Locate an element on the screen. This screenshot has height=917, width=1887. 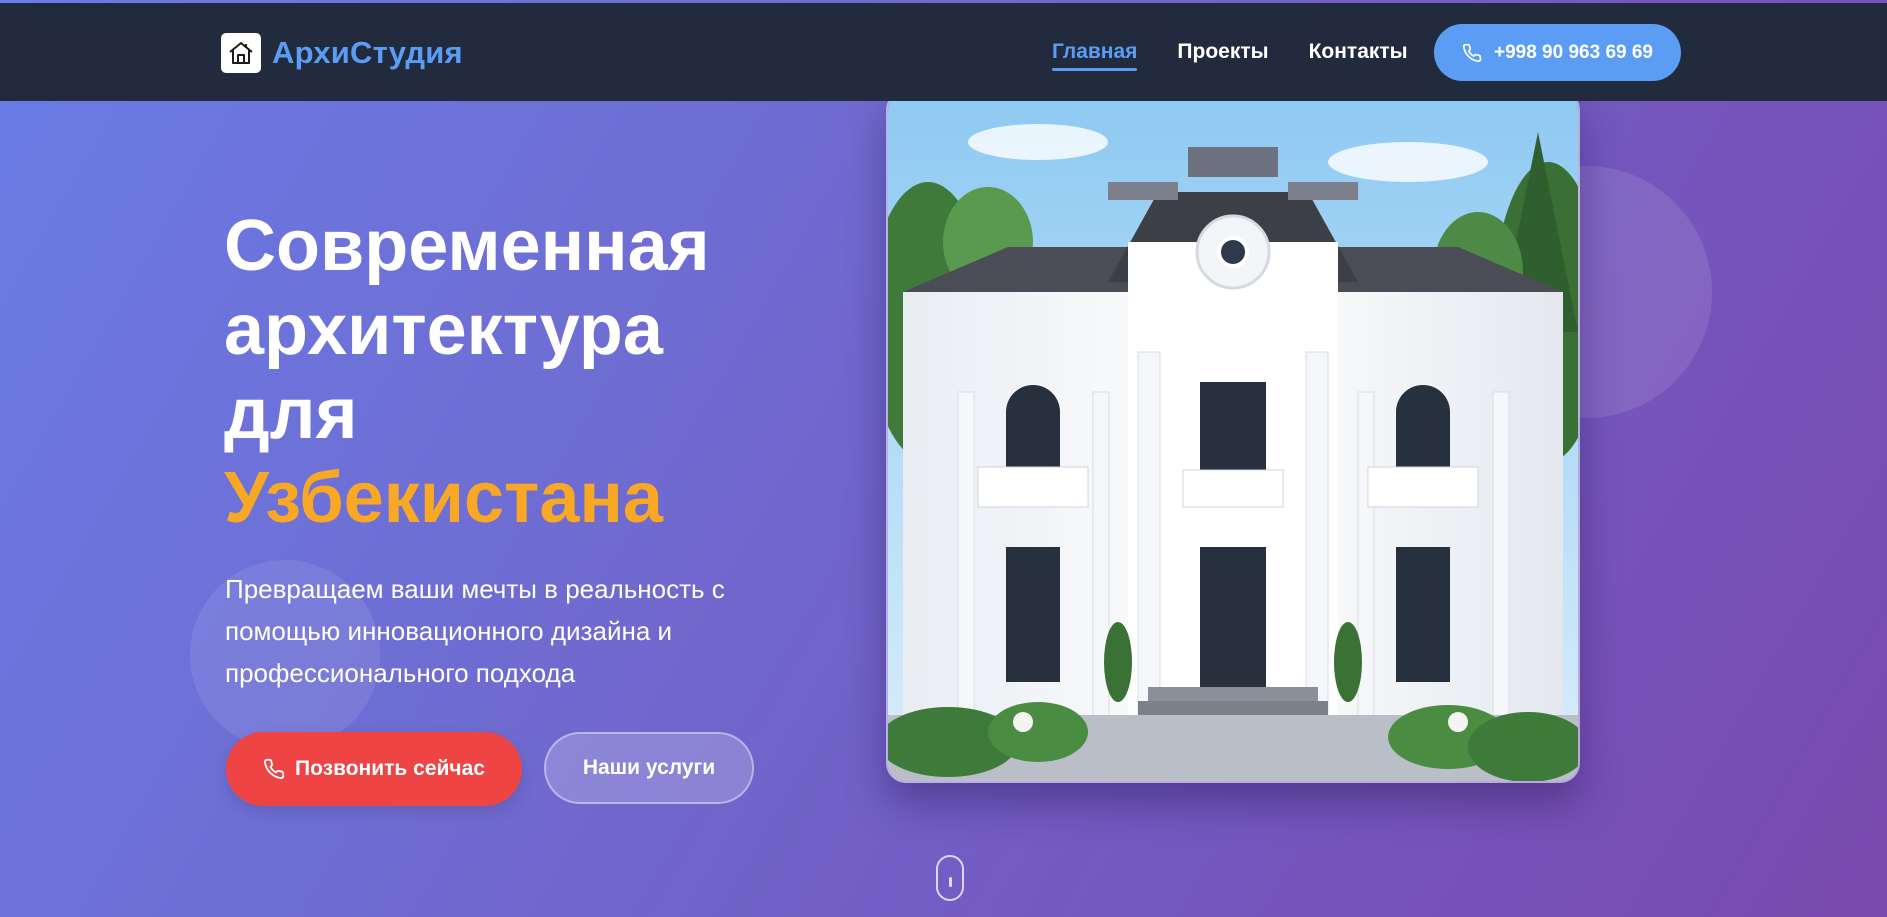
nav-item-projects: Проекты is located at coordinates (1222, 54).